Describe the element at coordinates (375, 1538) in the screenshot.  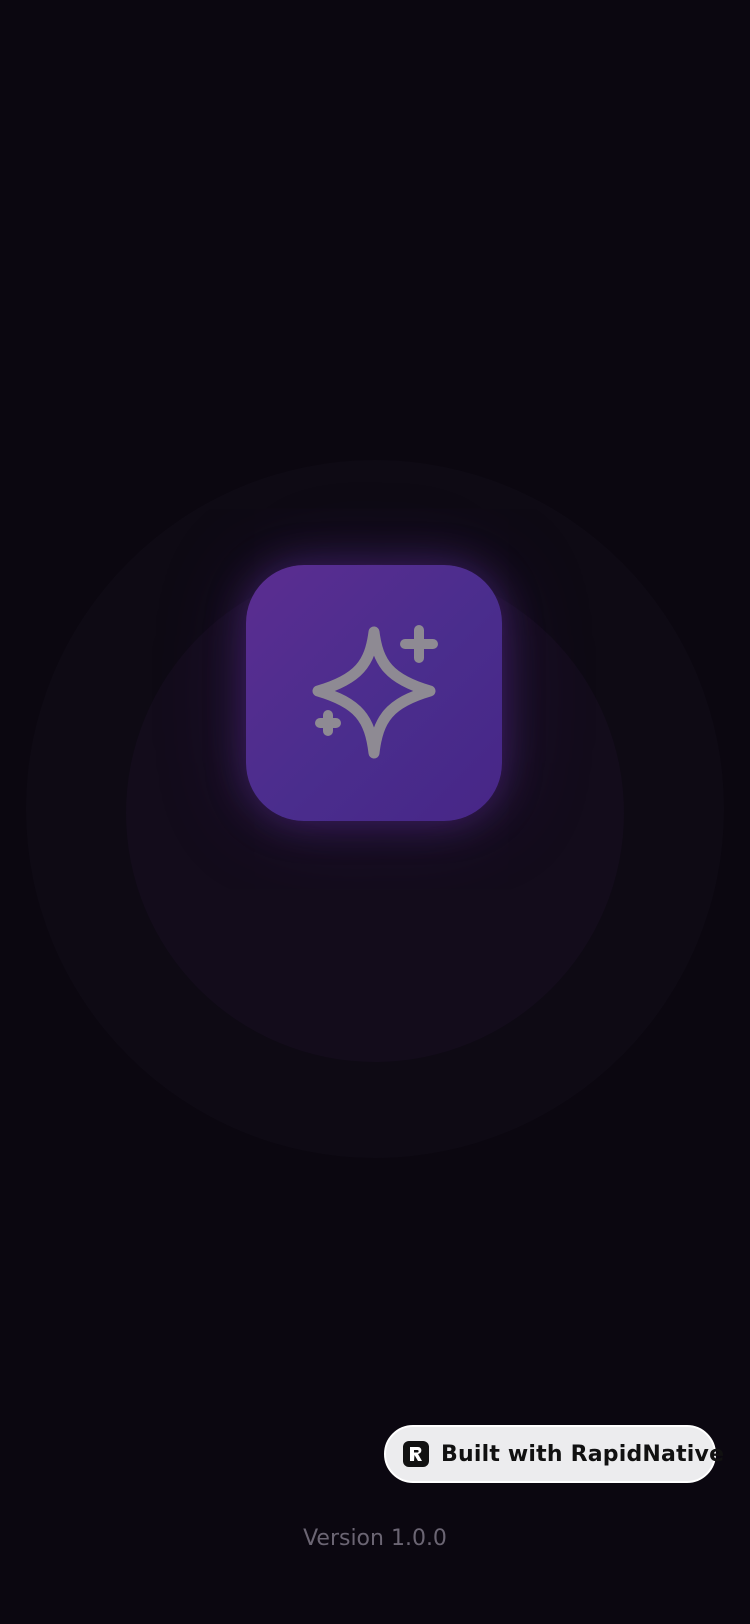
I see `version-label: Version 1.0.0` at that location.